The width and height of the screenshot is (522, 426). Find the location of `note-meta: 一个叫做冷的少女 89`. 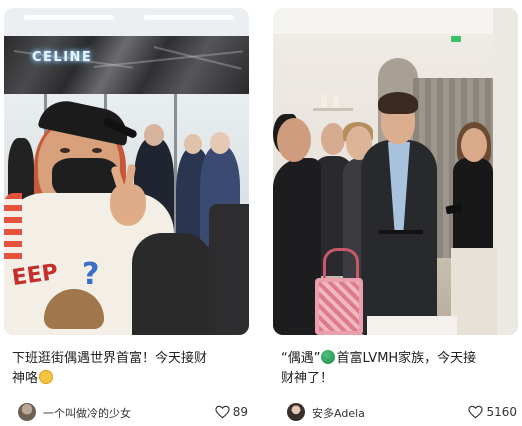

note-meta: 一个叫做冷的少女 89 is located at coordinates (130, 412).